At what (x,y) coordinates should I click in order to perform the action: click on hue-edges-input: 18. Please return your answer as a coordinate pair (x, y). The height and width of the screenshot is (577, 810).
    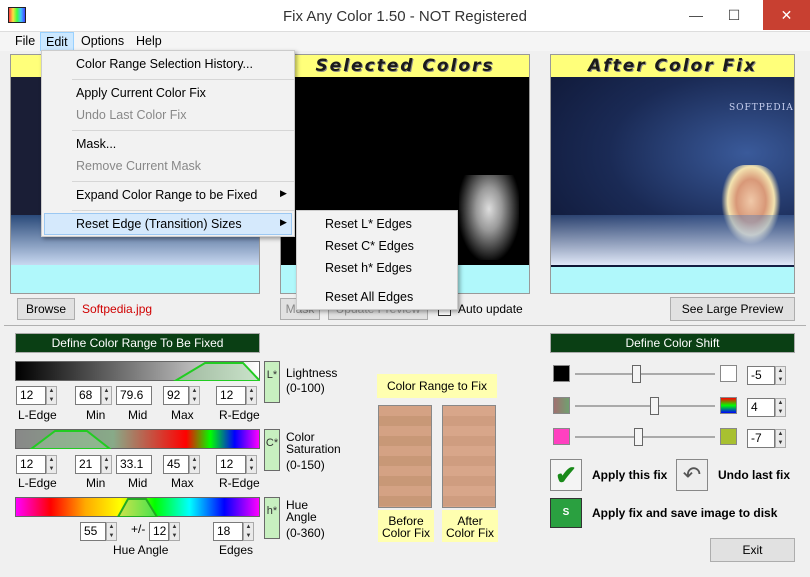
    Looking at the image, I should click on (228, 531).